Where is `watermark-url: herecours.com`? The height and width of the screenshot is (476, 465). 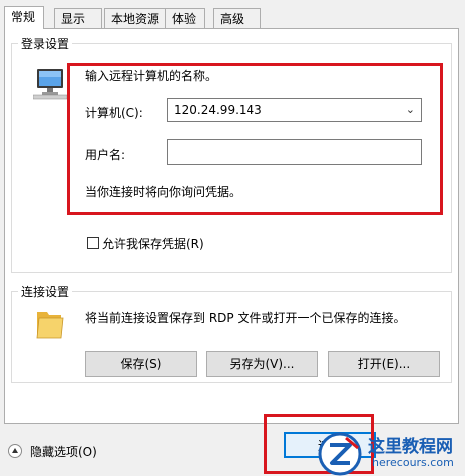
watermark-url: herecours.com is located at coordinates (413, 462).